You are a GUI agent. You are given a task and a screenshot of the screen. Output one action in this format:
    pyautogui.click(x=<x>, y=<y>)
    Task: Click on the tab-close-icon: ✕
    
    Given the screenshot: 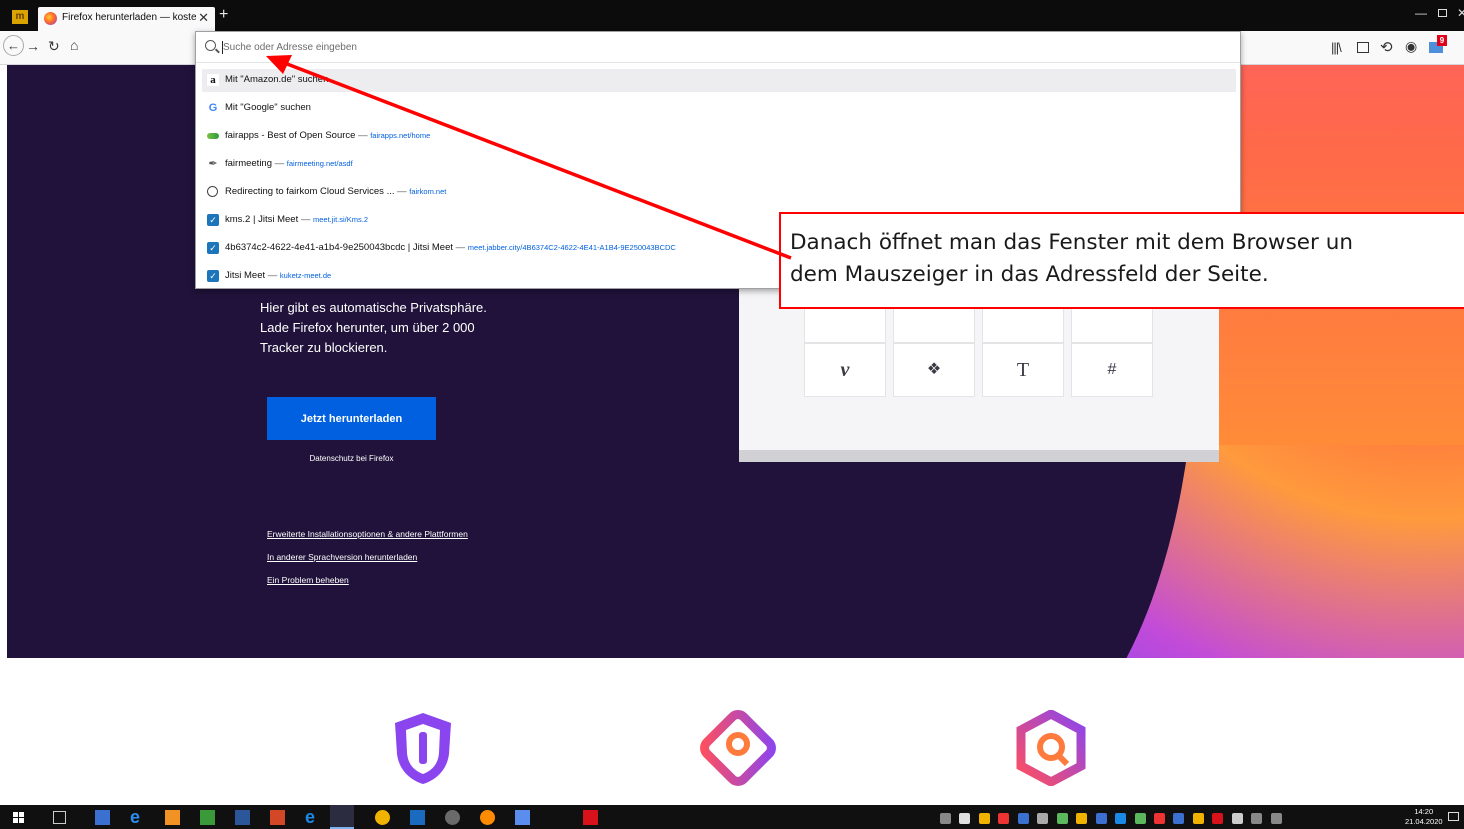 What is the action you would take?
    pyautogui.click(x=203, y=18)
    